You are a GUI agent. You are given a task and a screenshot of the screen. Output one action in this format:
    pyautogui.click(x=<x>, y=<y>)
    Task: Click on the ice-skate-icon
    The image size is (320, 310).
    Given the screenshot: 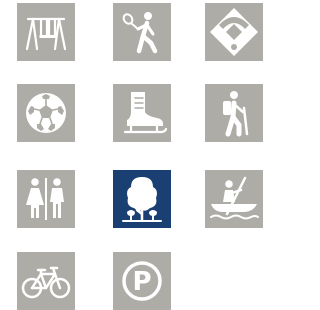 What is the action you would take?
    pyautogui.click(x=142, y=113)
    